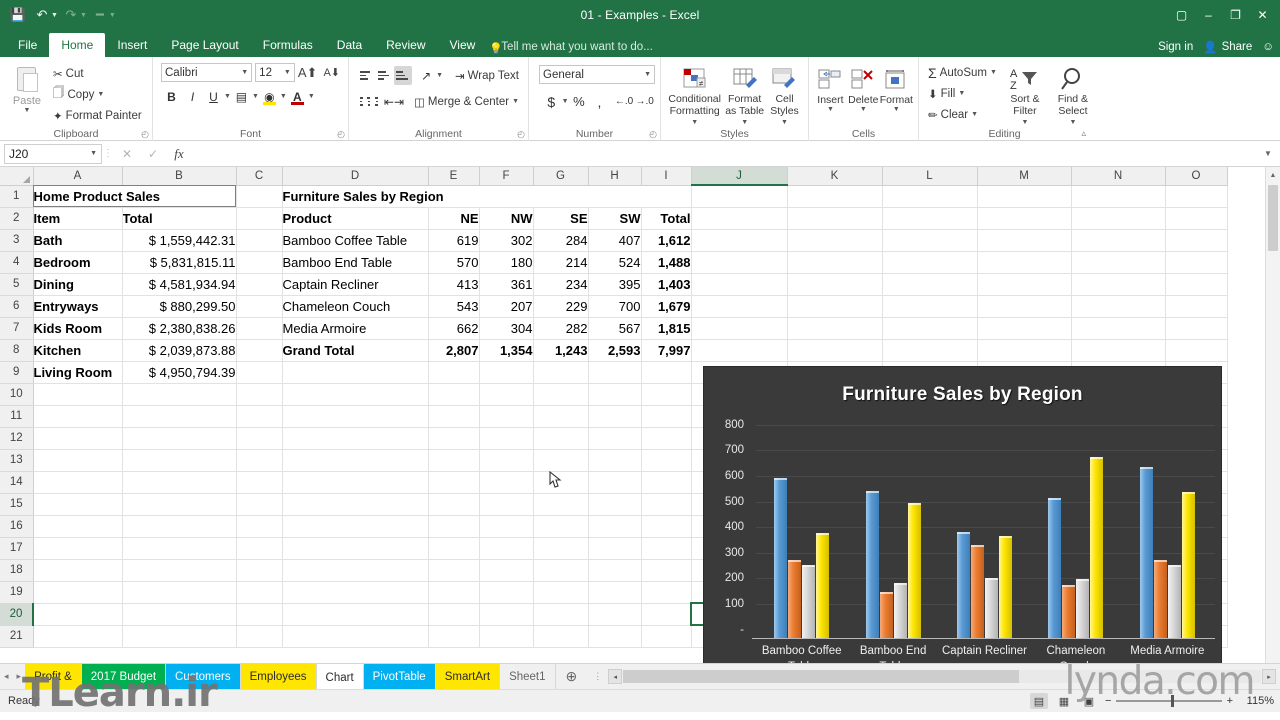  Describe the element at coordinates (78, 504) in the screenshot. I see `cell-a15` at that location.